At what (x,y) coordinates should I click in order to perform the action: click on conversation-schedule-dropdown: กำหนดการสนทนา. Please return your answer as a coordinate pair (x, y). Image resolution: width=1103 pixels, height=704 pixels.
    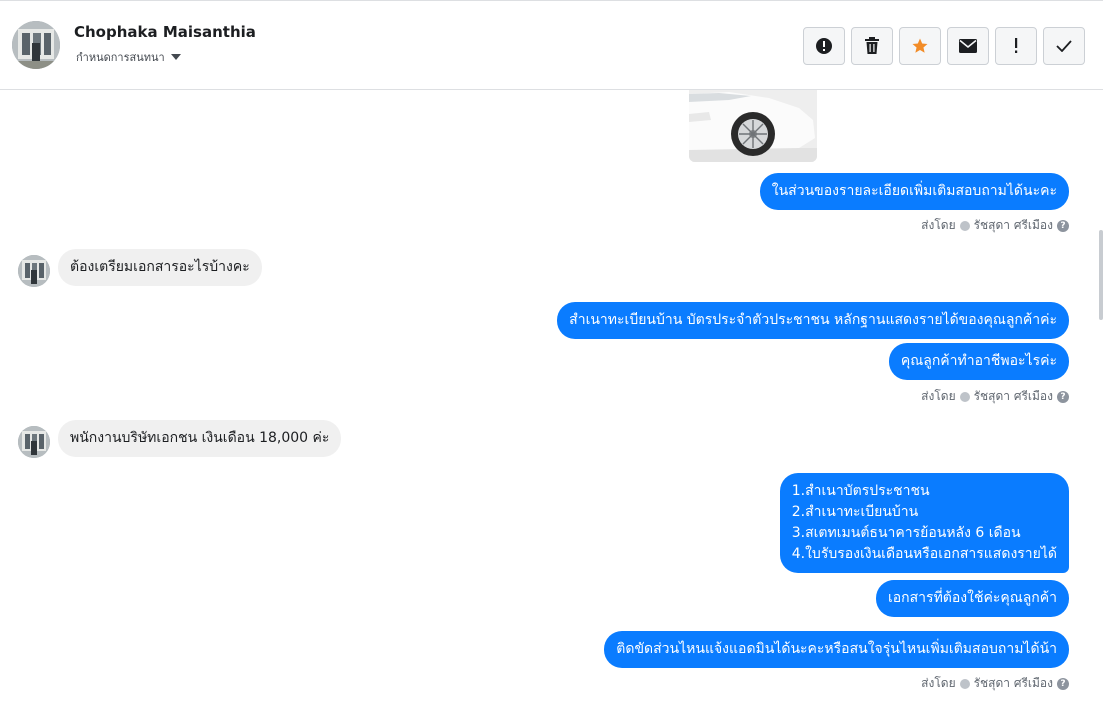
    Looking at the image, I should click on (128, 57).